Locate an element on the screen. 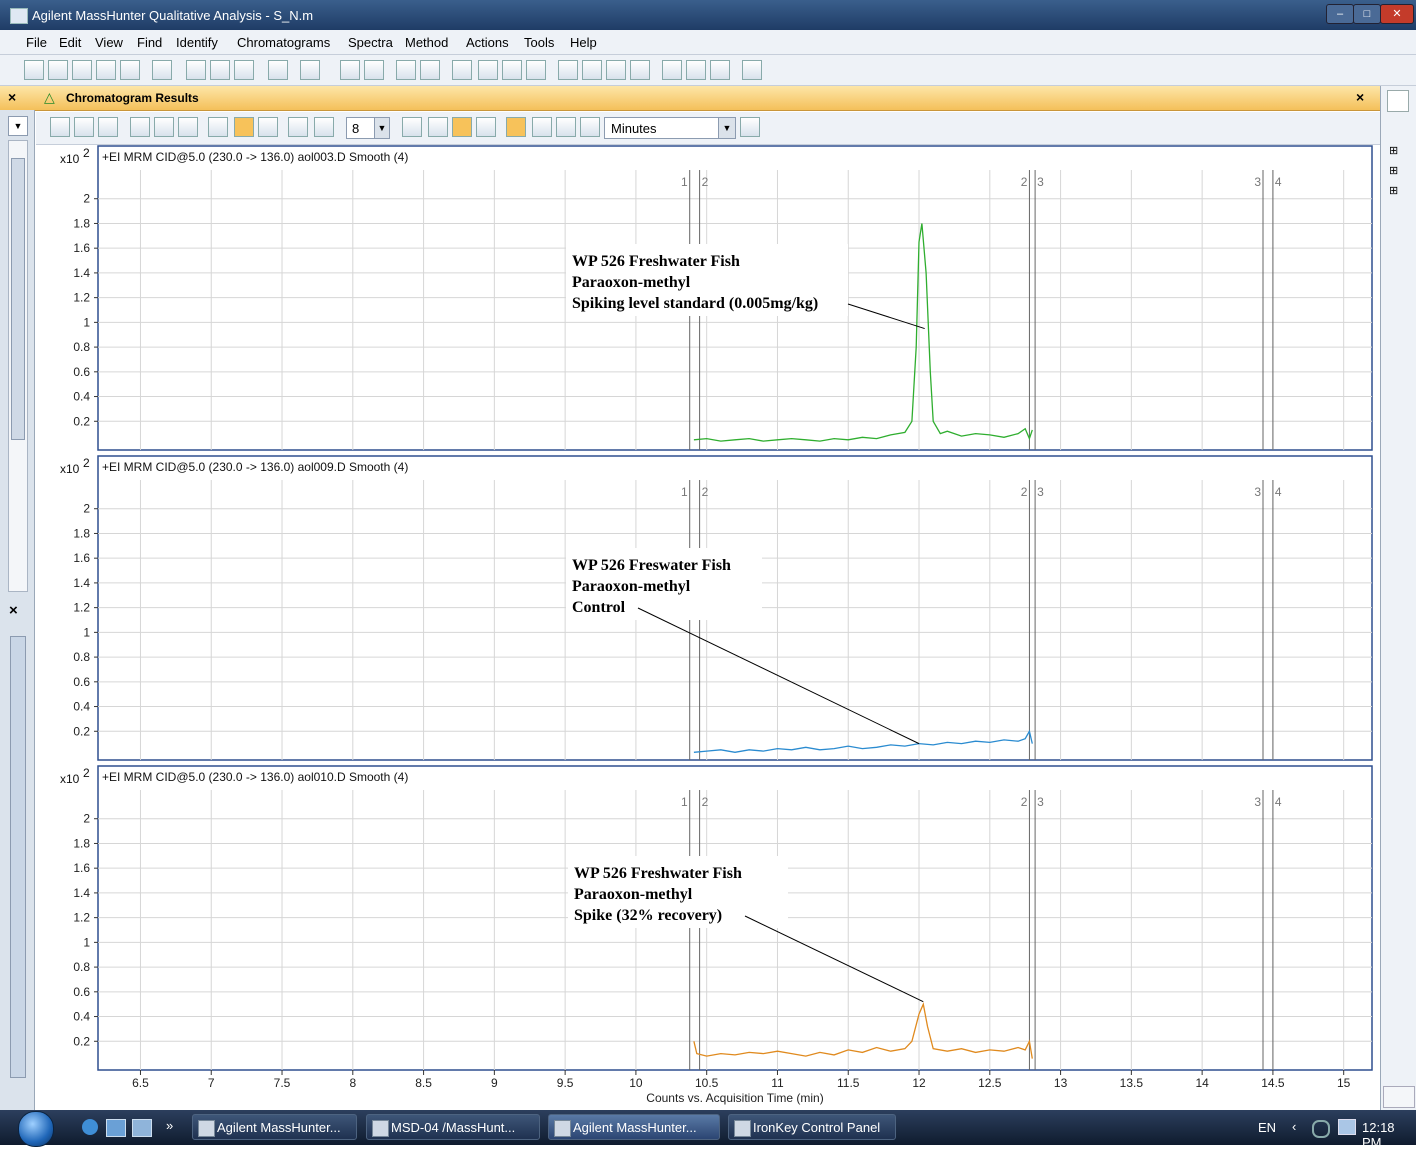 The width and height of the screenshot is (1416, 1150). method-run-icon is located at coordinates (162, 70).